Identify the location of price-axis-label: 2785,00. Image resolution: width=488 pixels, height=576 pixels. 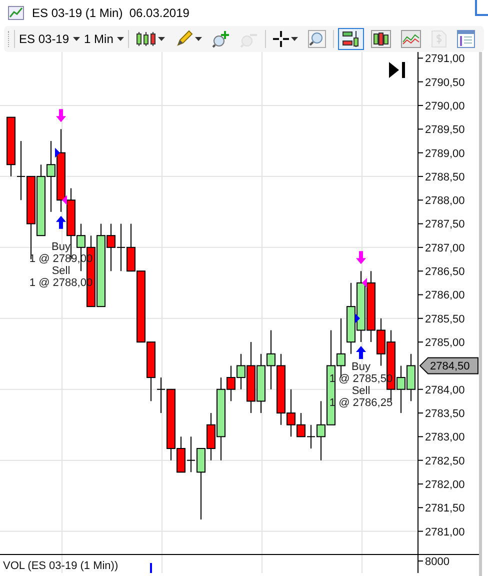
(445, 343).